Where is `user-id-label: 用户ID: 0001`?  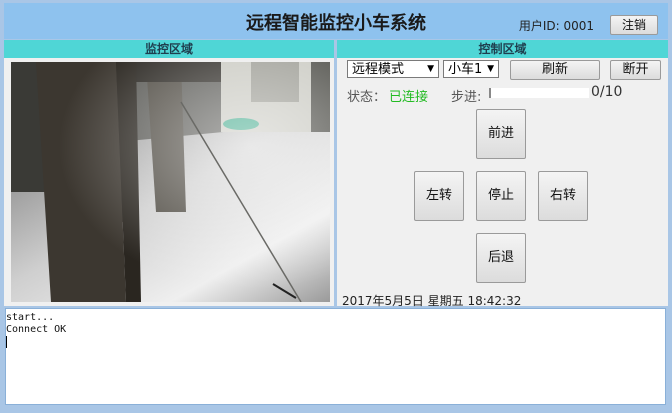
user-id-label: 用户ID: 0001 is located at coordinates (556, 26).